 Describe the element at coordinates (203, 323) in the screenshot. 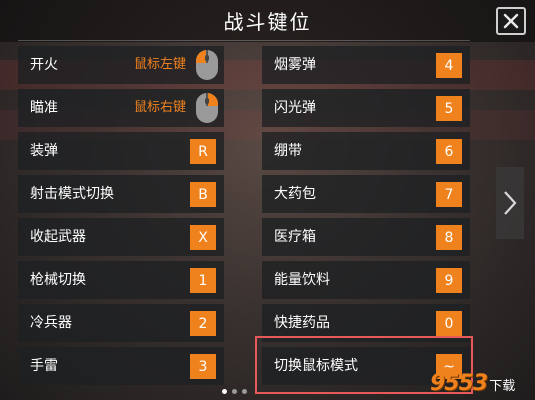

I see `key-badge: 2` at that location.